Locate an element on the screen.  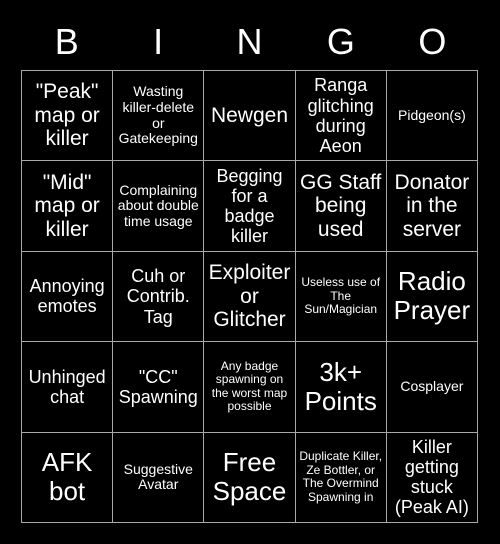
bingo-cell-label: Newgen is located at coordinates (249, 115).